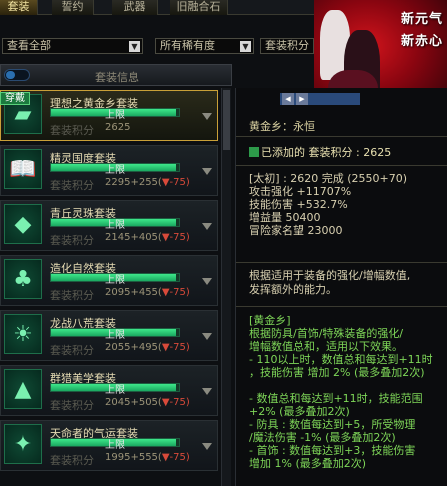 This screenshot has width=447, height=486. I want to click on top-tab-bar: 套装 誓约 武器 旧融合石, so click(157, 7).